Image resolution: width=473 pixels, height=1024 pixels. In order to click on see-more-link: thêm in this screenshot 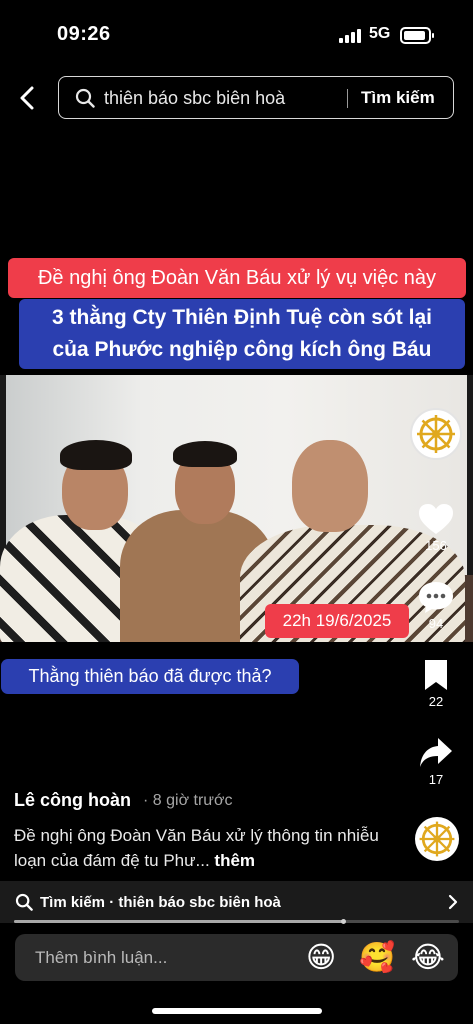, I will do `click(234, 860)`.